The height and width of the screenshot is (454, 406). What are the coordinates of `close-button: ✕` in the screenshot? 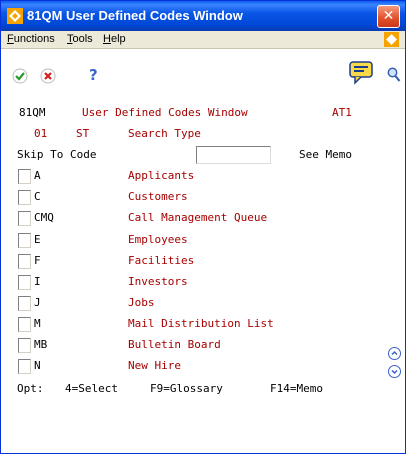 It's located at (388, 16).